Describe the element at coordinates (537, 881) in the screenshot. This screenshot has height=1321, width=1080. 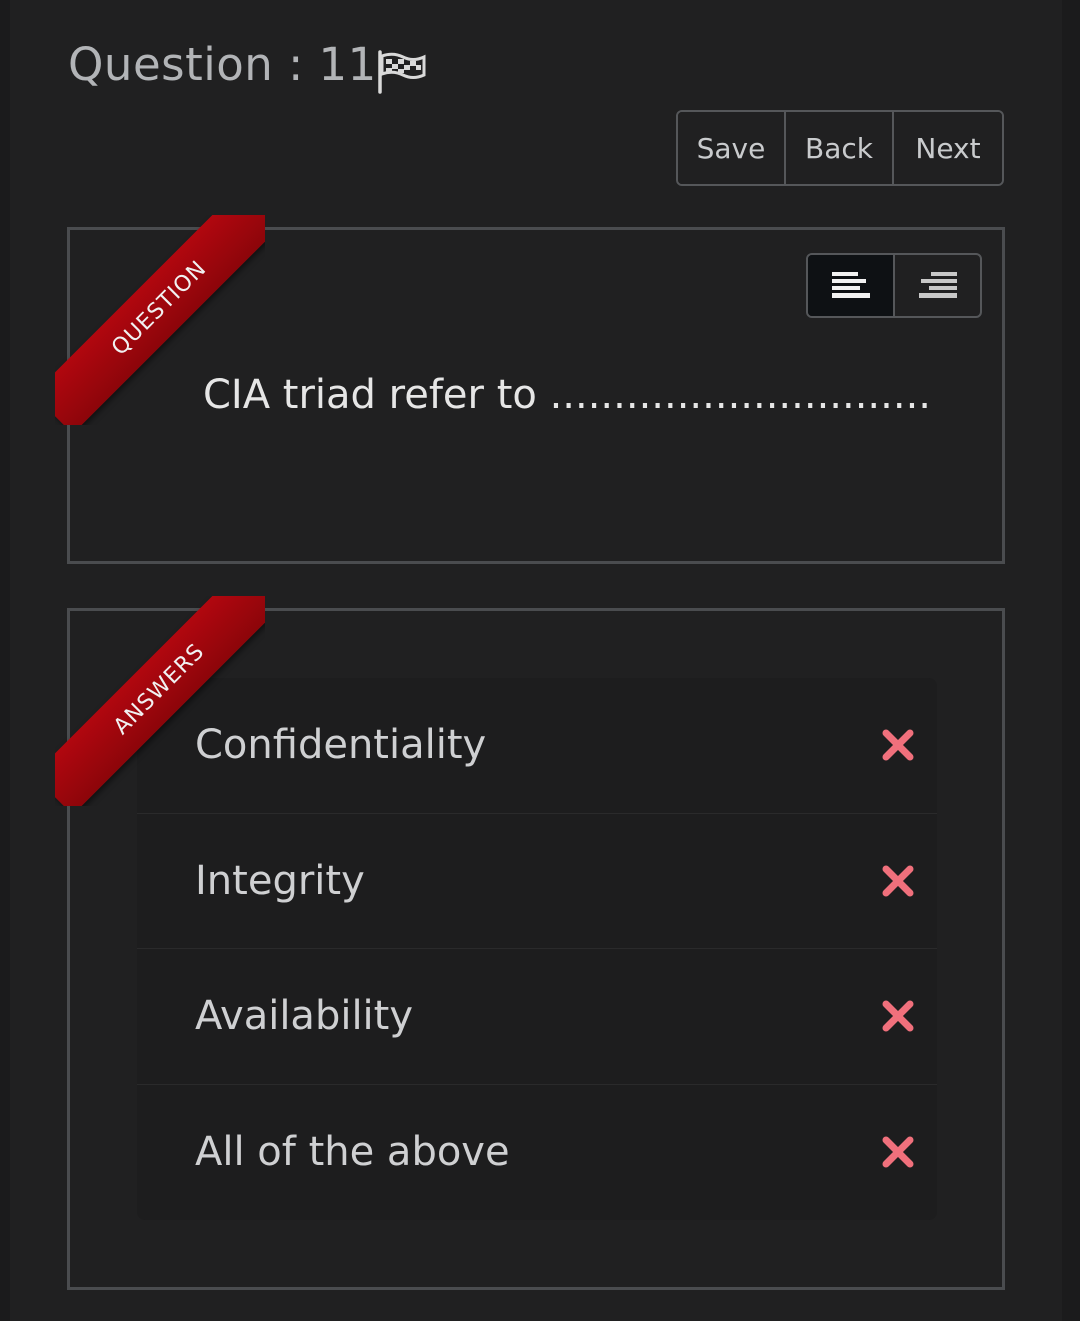
I see `answer-option: Integrity` at that location.